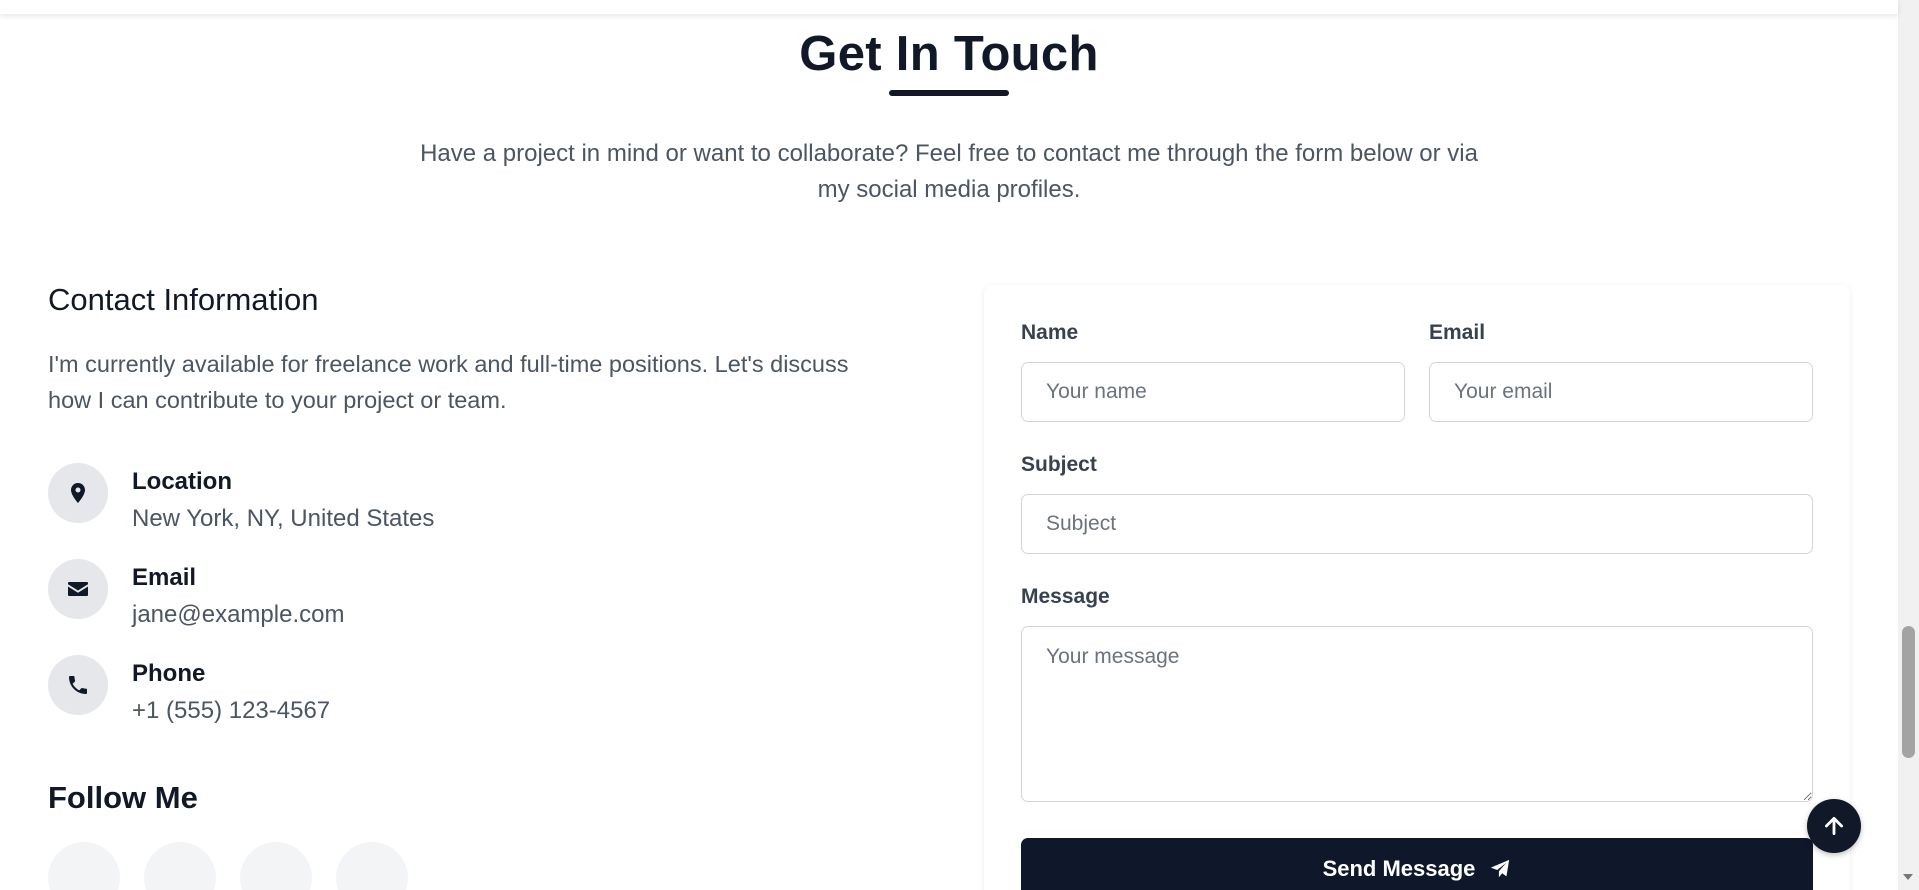 The image size is (1919, 890). I want to click on send-message-button: Send Message, so click(1417, 864).